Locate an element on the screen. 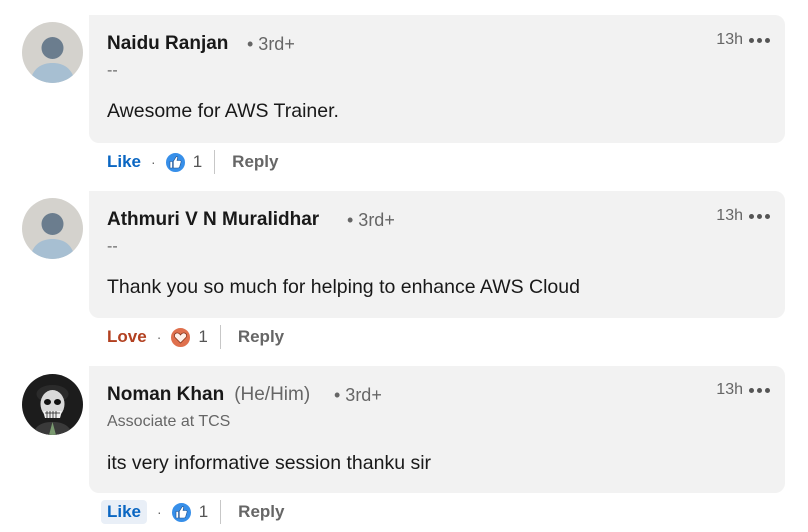 The height and width of the screenshot is (532, 808). comment-text: Awesome for AWS Trainer. is located at coordinates (223, 111).